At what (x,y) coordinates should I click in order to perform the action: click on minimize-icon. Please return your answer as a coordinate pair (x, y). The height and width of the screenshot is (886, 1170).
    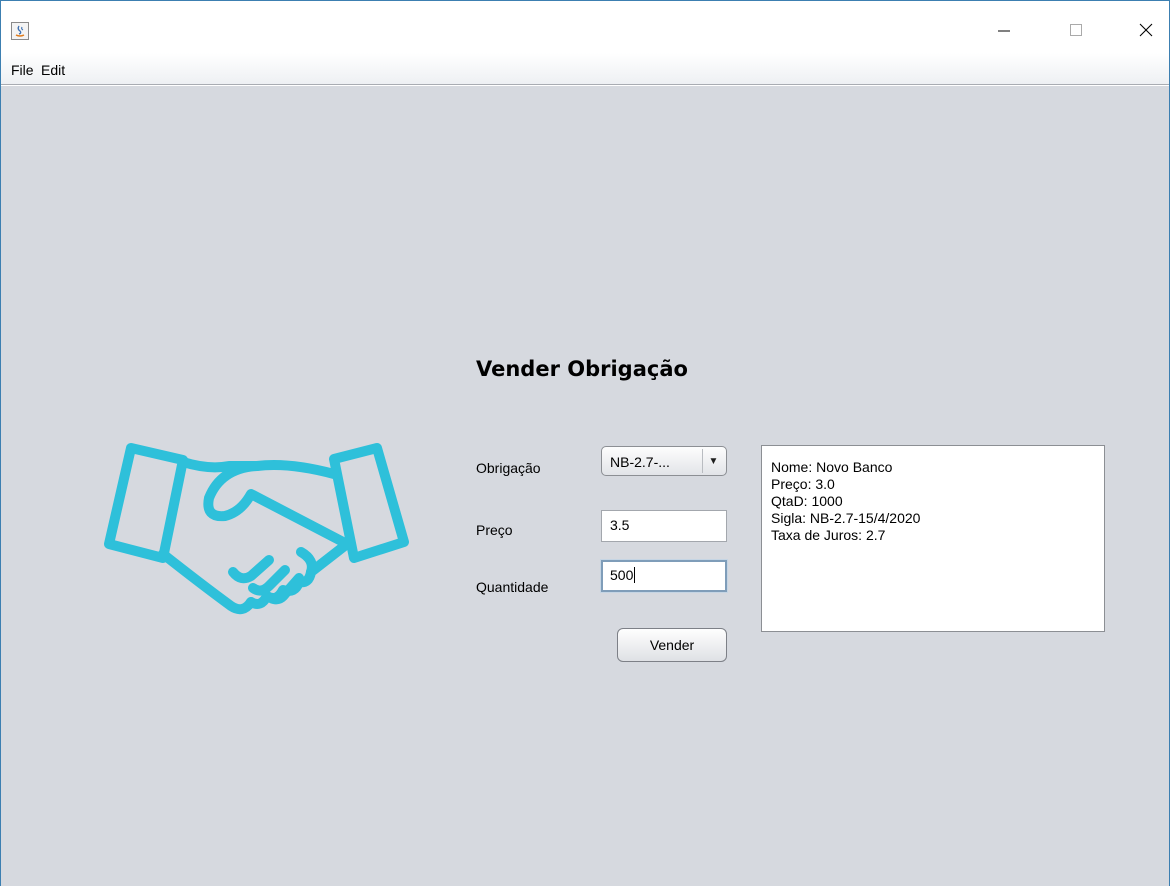
    Looking at the image, I should click on (1004, 30).